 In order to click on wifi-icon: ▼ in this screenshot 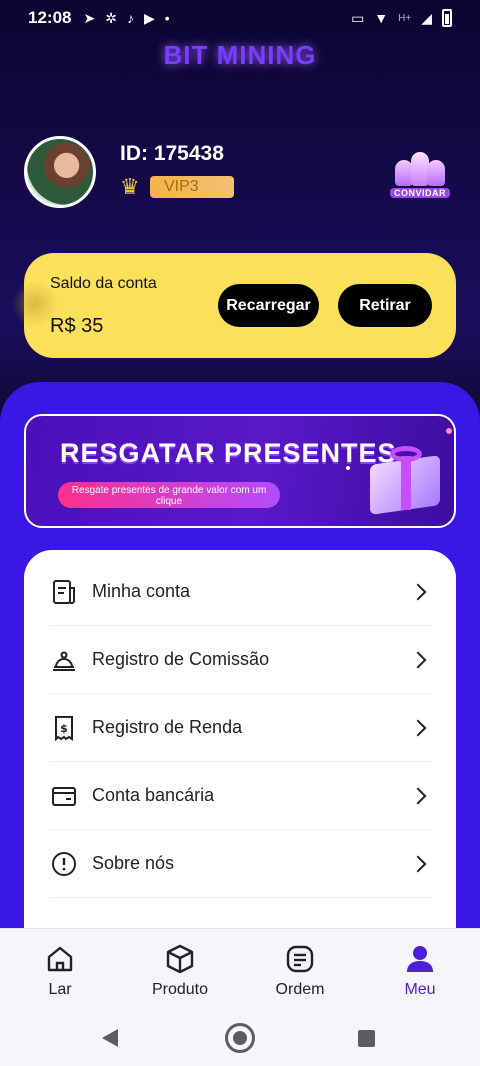, I will do `click(381, 18)`.